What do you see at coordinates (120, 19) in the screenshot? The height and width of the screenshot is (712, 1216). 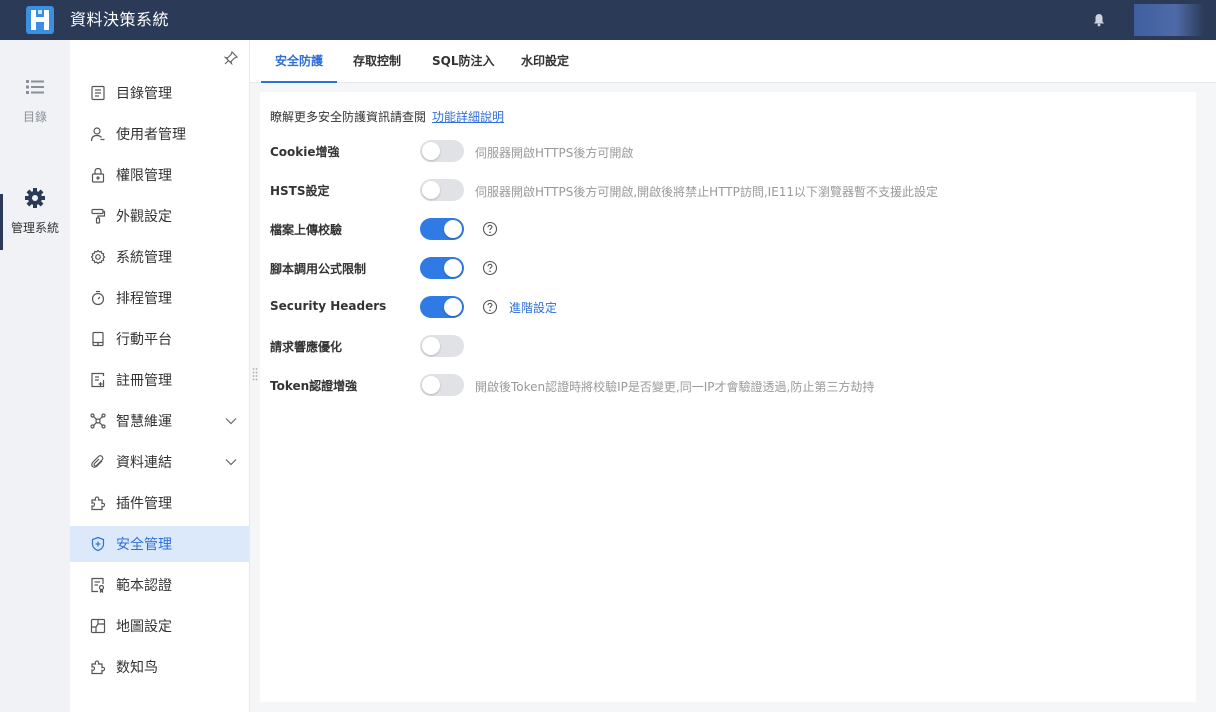 I see `app-title: 資料決策系統` at bounding box center [120, 19].